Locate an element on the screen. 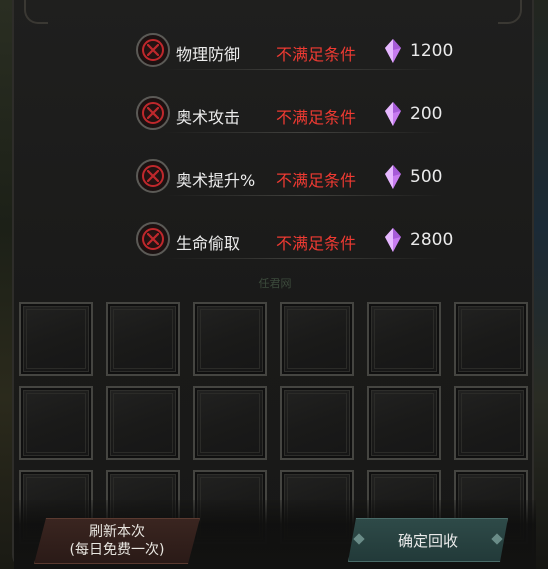 Image resolution: width=548 pixels, height=569 pixels. panel-corner-right is located at coordinates (510, 12).